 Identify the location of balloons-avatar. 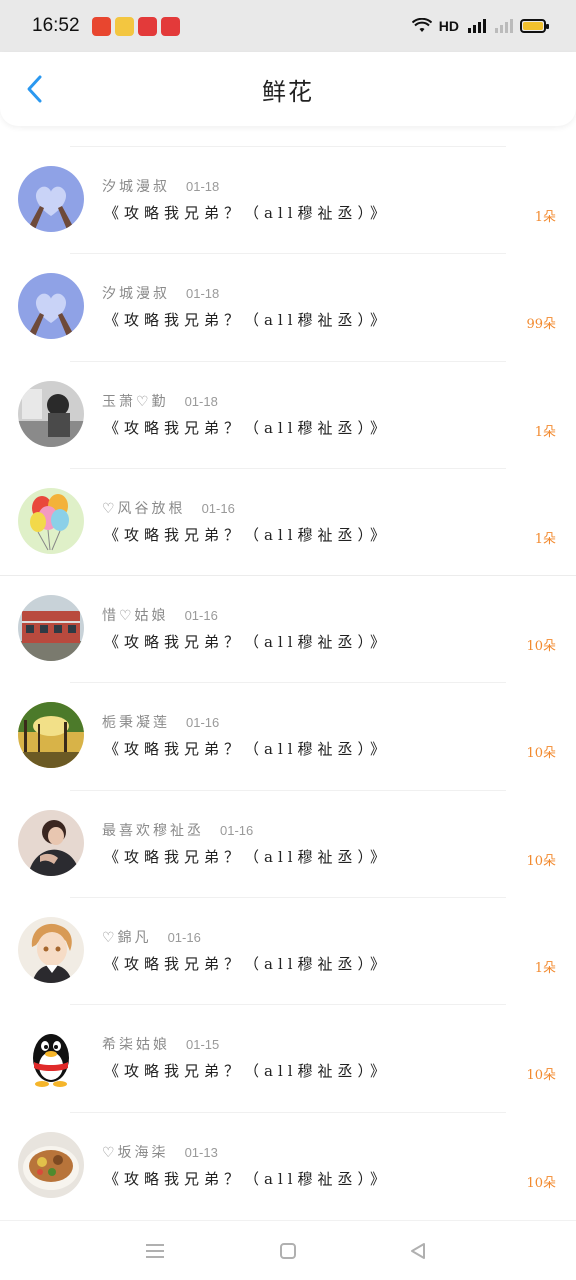
(51, 520).